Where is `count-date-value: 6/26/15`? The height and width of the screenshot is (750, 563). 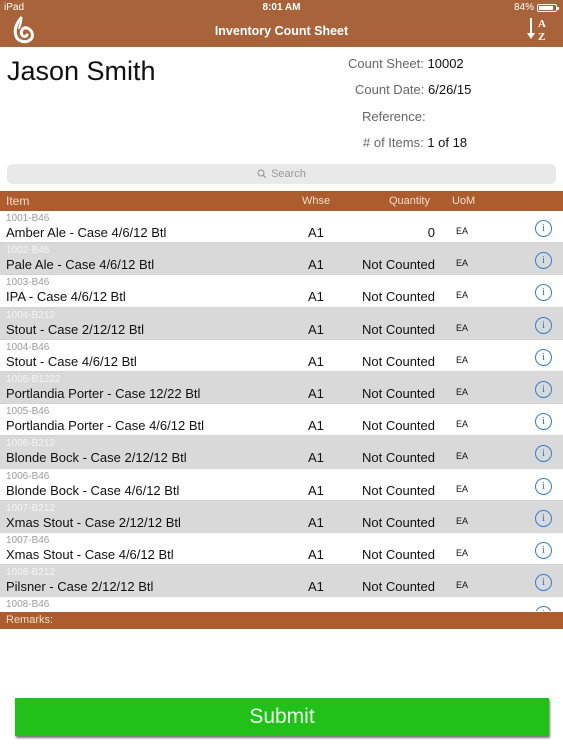
count-date-value: 6/26/15 is located at coordinates (450, 89).